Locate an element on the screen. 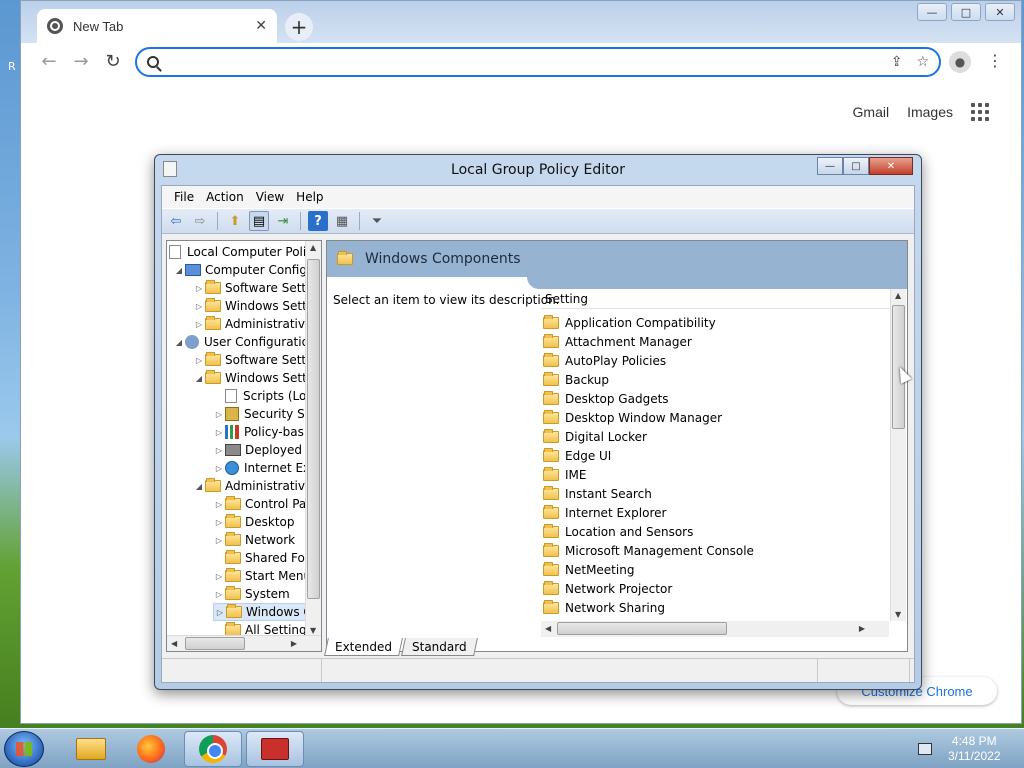 Image resolution: width=1024 pixels, height=768 pixels. tree-item: ◢ User Configuratio is located at coordinates (241, 342).